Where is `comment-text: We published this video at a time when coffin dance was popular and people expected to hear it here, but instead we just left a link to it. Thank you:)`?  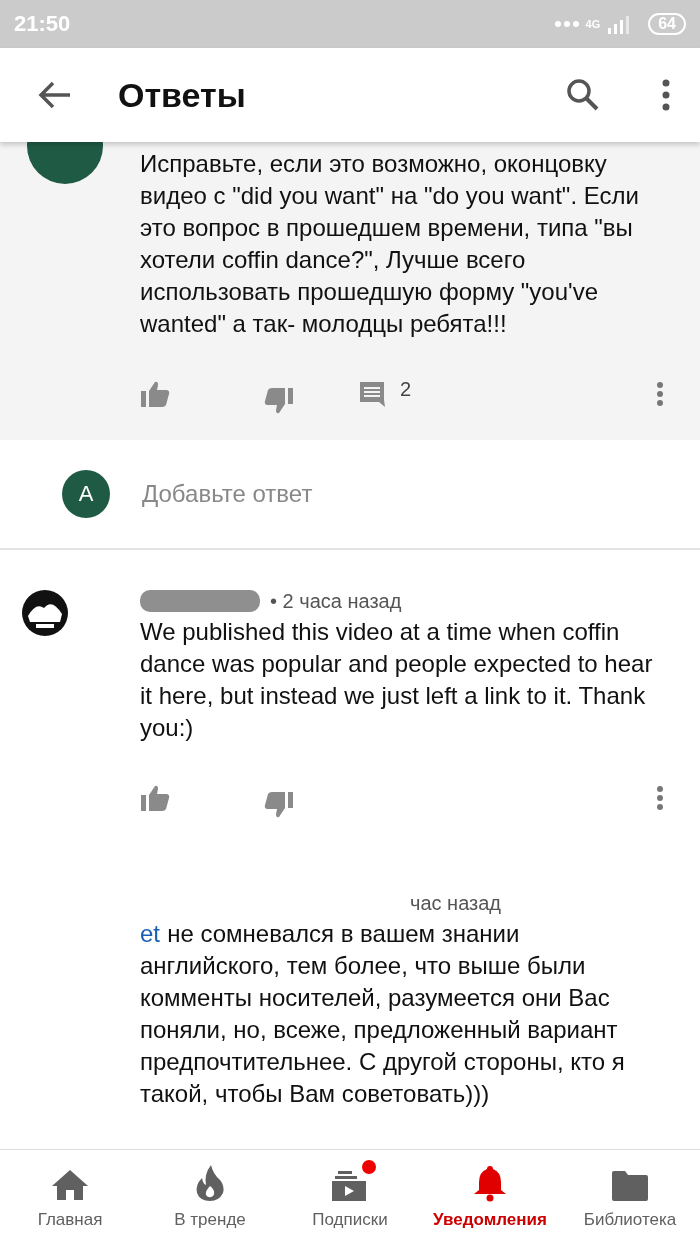 comment-text: We published this video at a time when coffin dance was popular and people expected to hear it here, but instead we just left a link to it. Thank you:) is located at coordinates (397, 680).